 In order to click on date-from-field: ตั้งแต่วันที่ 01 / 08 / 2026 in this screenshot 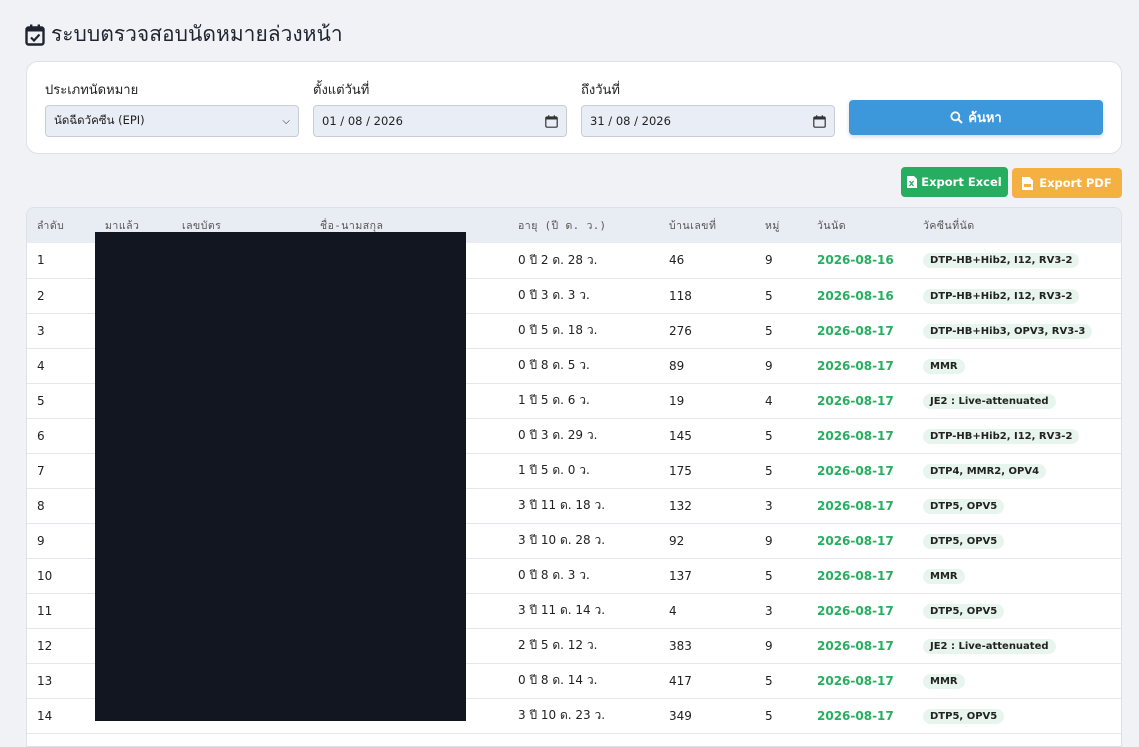, I will do `click(440, 108)`.